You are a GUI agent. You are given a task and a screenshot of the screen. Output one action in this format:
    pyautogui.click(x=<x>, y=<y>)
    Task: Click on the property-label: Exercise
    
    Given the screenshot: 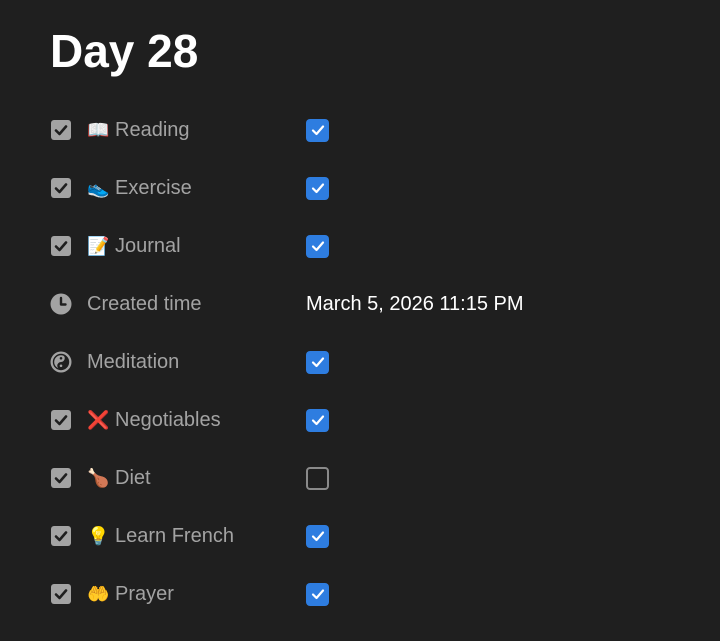 What is the action you would take?
    pyautogui.click(x=153, y=187)
    